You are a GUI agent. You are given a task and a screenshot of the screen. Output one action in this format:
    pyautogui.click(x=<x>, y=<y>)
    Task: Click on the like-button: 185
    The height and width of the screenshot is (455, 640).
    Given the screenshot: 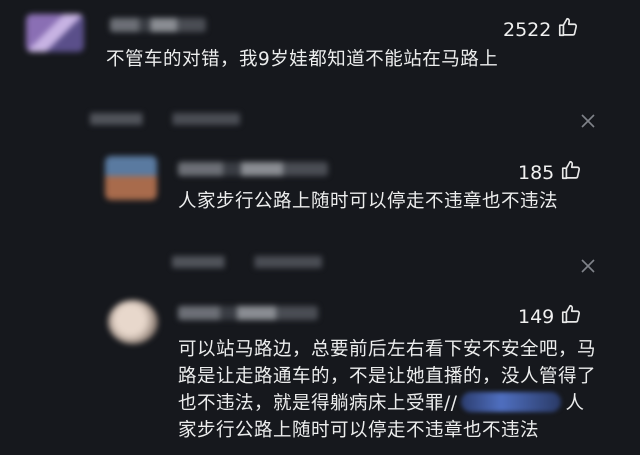 What is the action you would take?
    pyautogui.click(x=550, y=172)
    